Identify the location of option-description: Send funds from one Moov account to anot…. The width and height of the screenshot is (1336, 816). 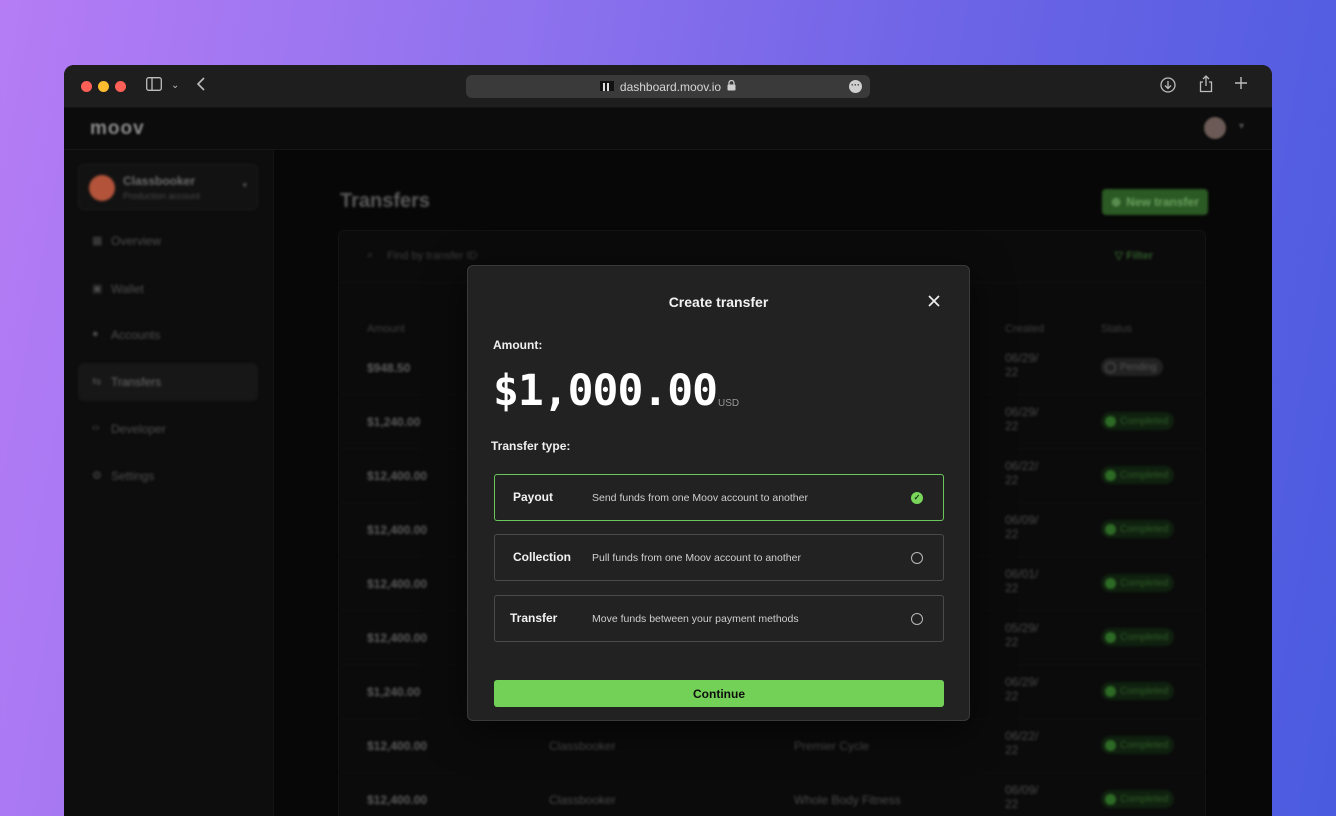
(700, 498).